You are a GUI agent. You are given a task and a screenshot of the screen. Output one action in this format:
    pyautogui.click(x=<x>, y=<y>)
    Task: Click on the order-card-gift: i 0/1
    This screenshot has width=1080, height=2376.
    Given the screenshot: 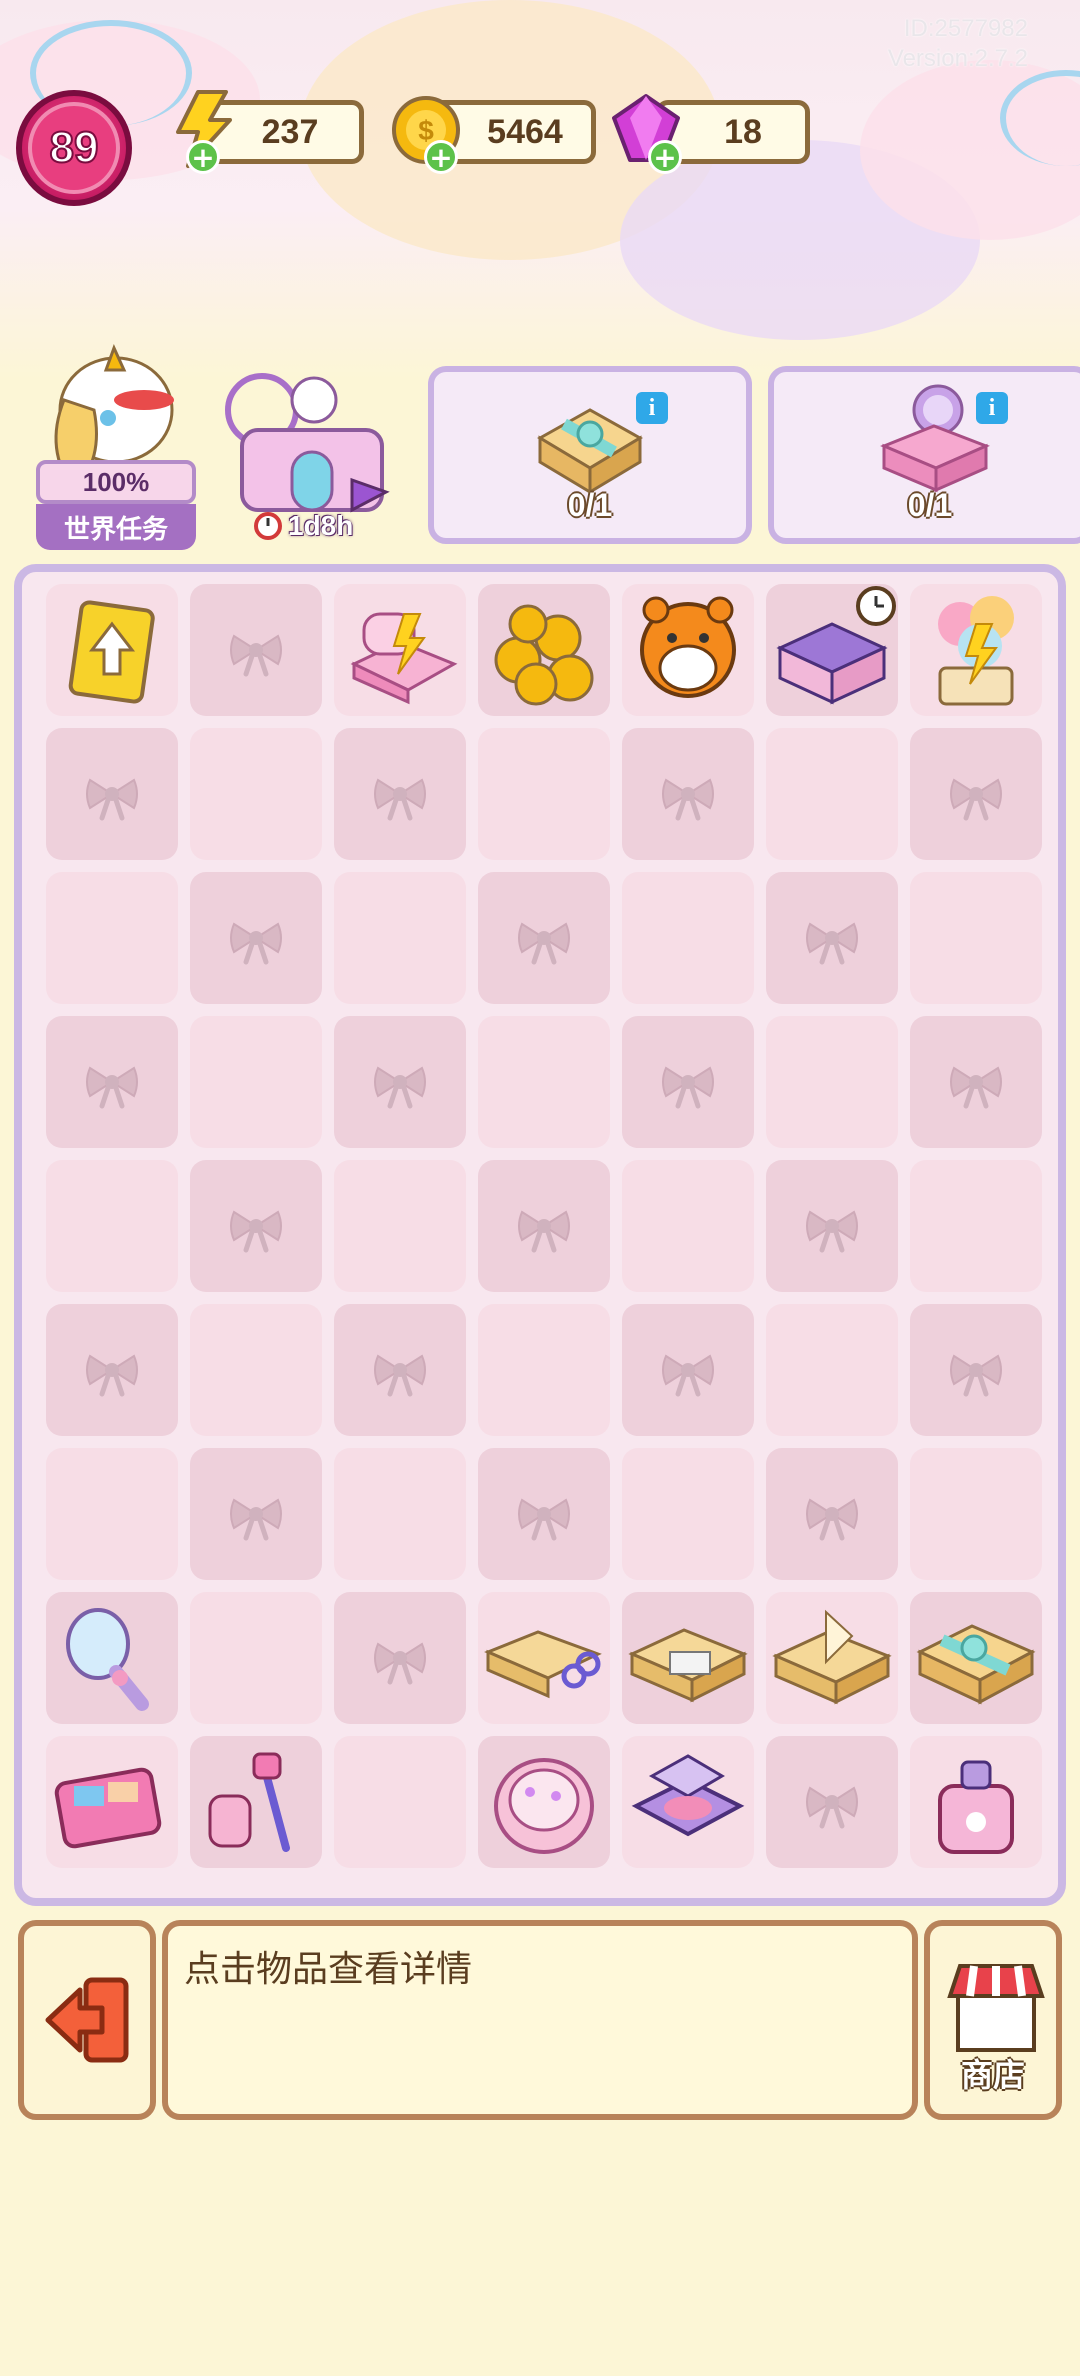 What is the action you would take?
    pyautogui.click(x=590, y=455)
    